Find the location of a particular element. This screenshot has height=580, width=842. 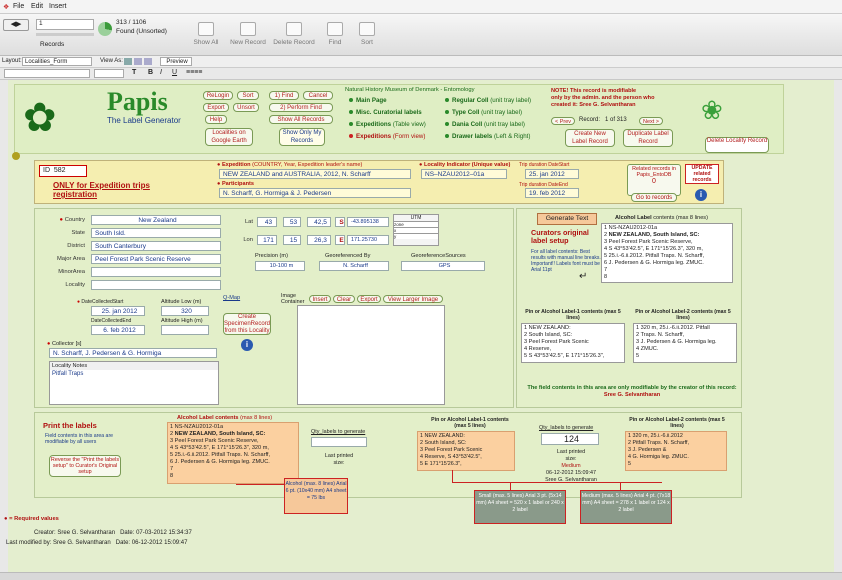

go-to-records-button: Go to records is located at coordinates (654, 197).